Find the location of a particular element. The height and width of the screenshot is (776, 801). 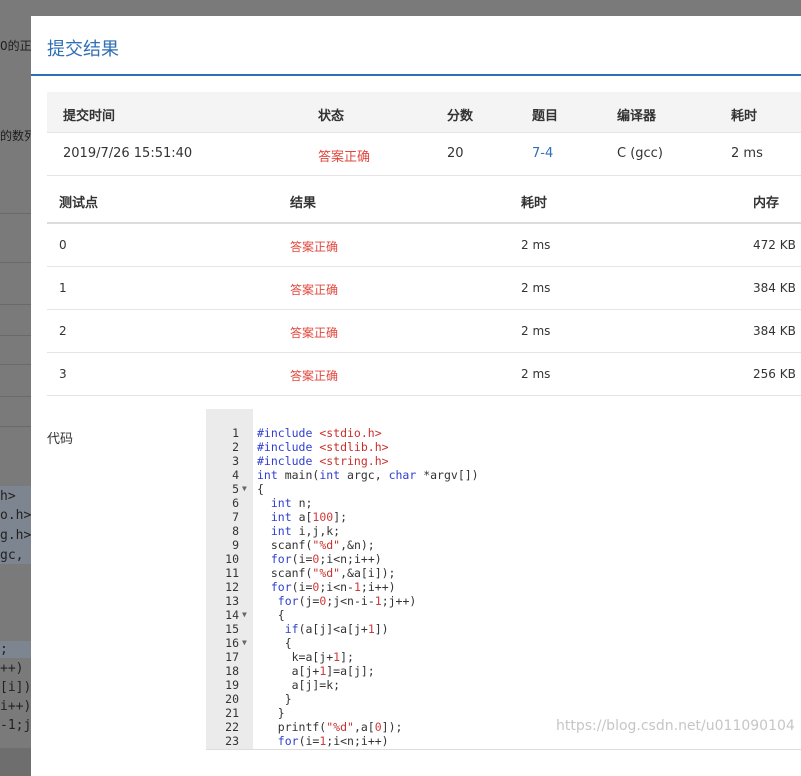

test-case-row: 0 答案正确 2 ms 472 KB is located at coordinates (424, 245).